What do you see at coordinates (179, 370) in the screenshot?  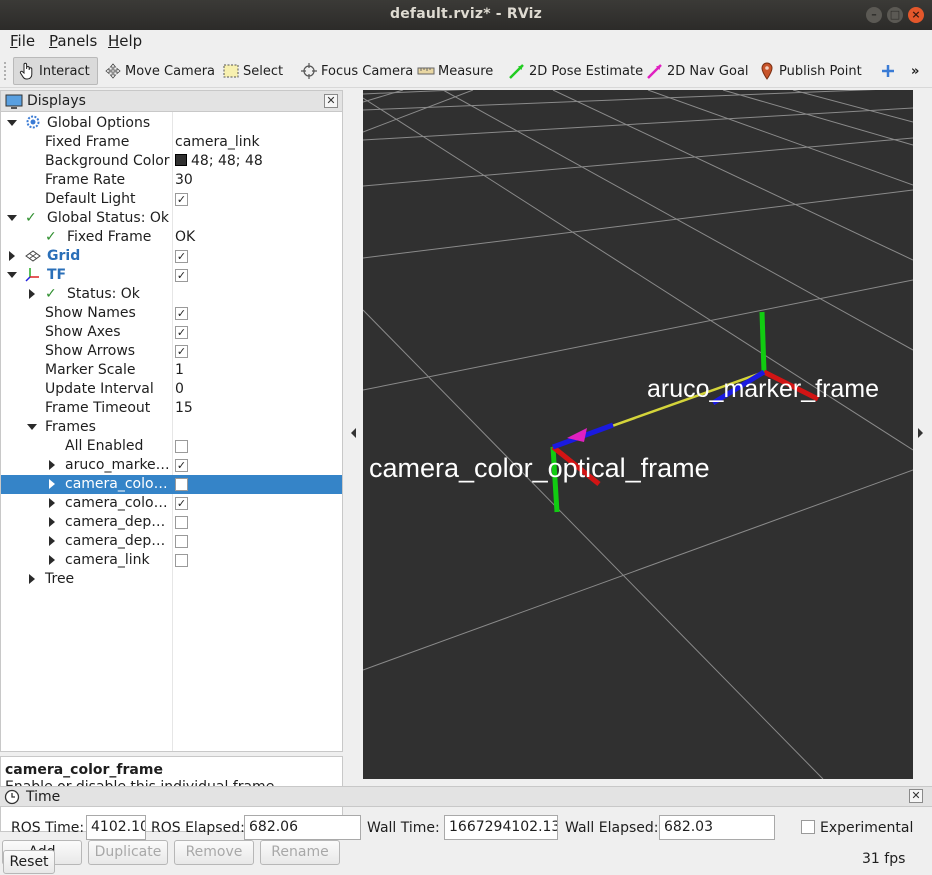 I see `marker-scale-value: 1` at bounding box center [179, 370].